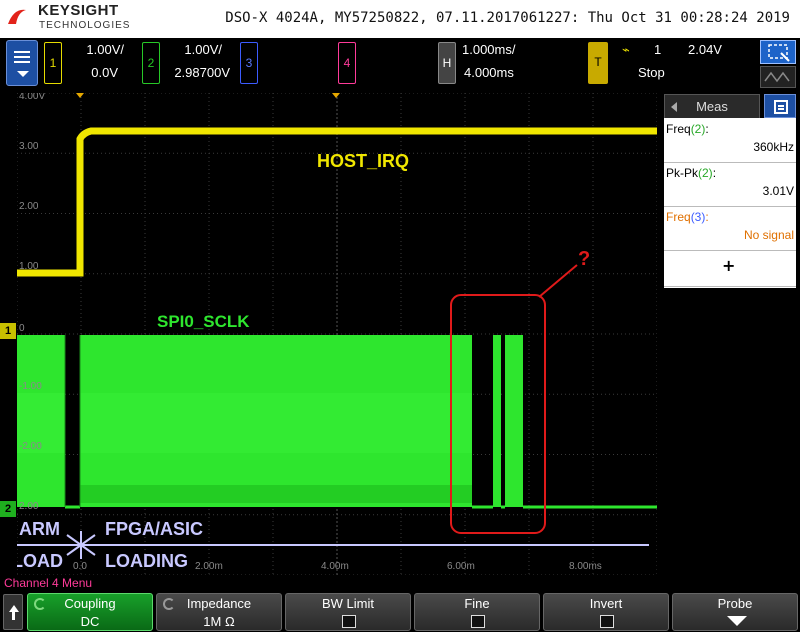  What do you see at coordinates (90, 612) in the screenshot?
I see `coupling-softkey: Coupling DC` at bounding box center [90, 612].